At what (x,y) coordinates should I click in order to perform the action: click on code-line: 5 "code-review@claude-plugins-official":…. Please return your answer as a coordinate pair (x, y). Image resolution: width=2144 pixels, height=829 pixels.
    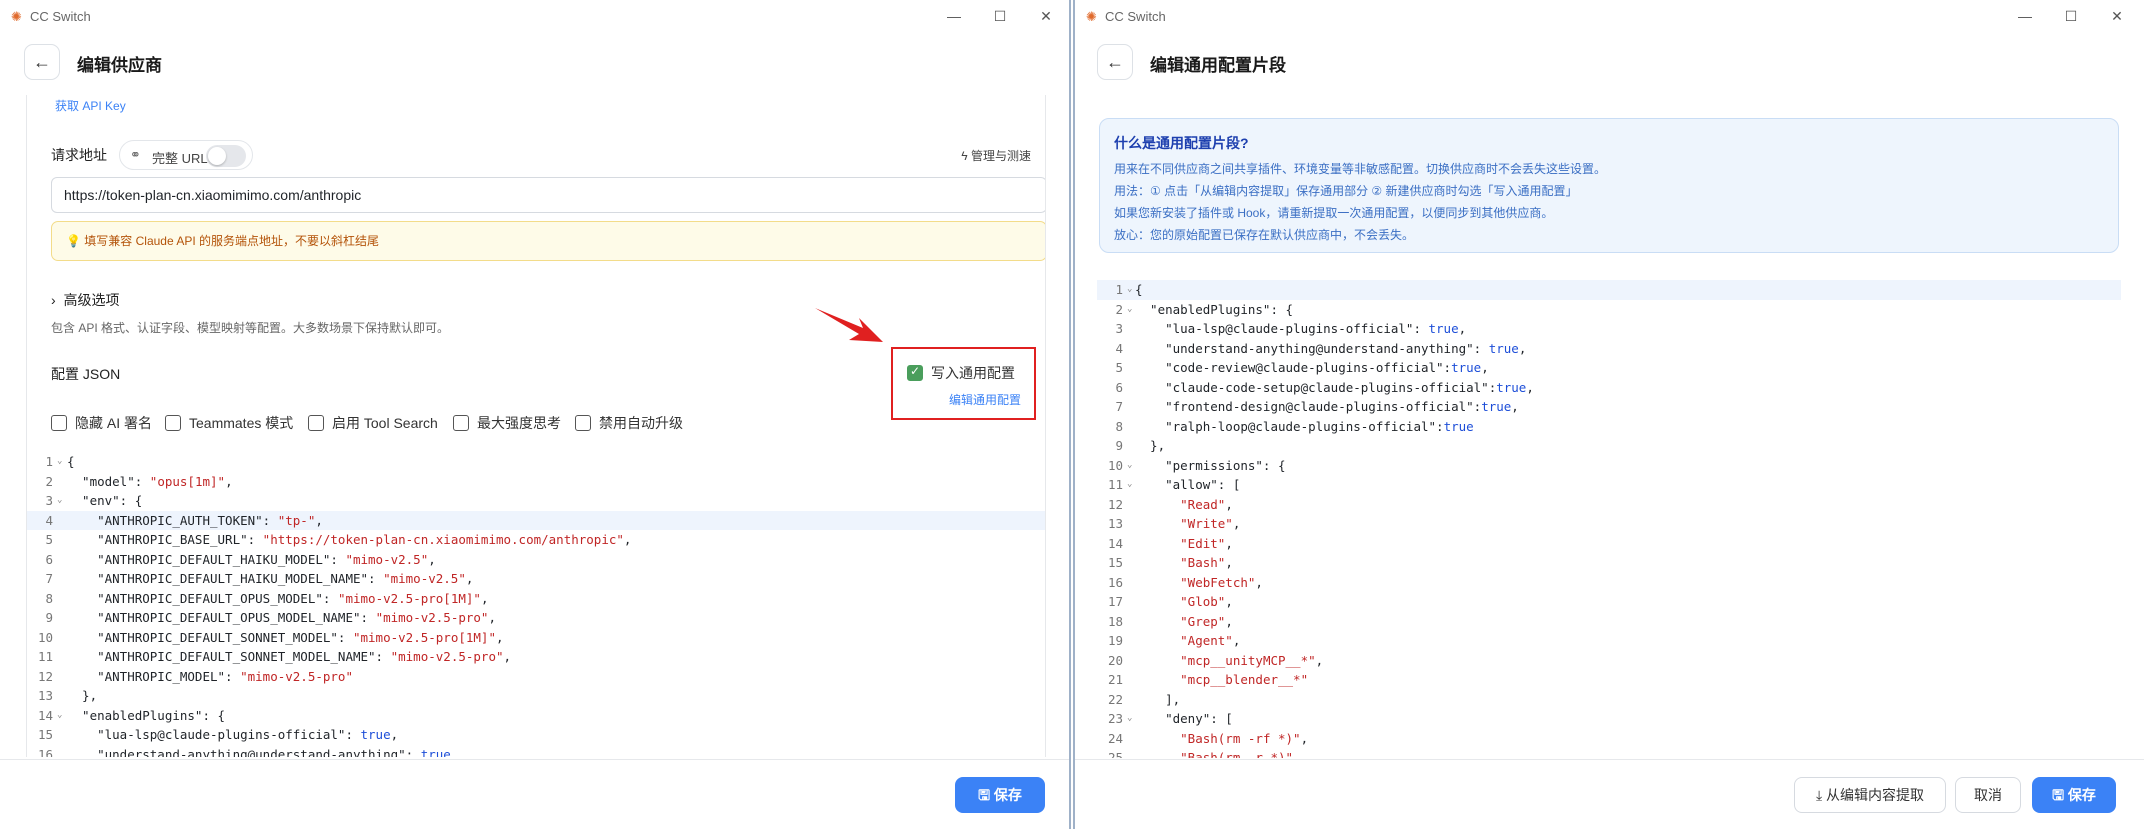
    Looking at the image, I should click on (1609, 368).